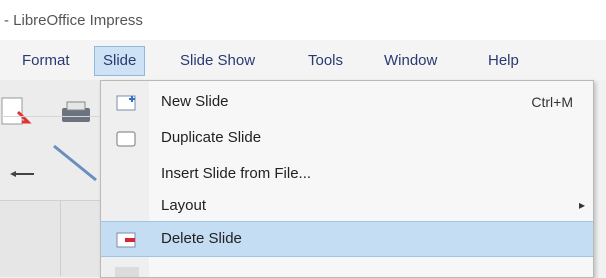 This screenshot has width=606, height=278. What do you see at coordinates (347, 103) in the screenshot?
I see `menu-item-new-slide: New Slide Ctrl+M` at bounding box center [347, 103].